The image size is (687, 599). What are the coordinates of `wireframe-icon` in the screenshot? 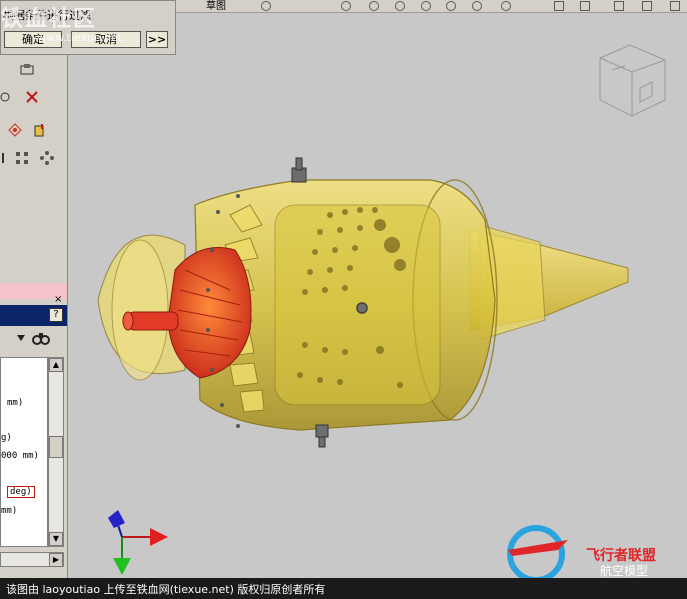 It's located at (647, 6).